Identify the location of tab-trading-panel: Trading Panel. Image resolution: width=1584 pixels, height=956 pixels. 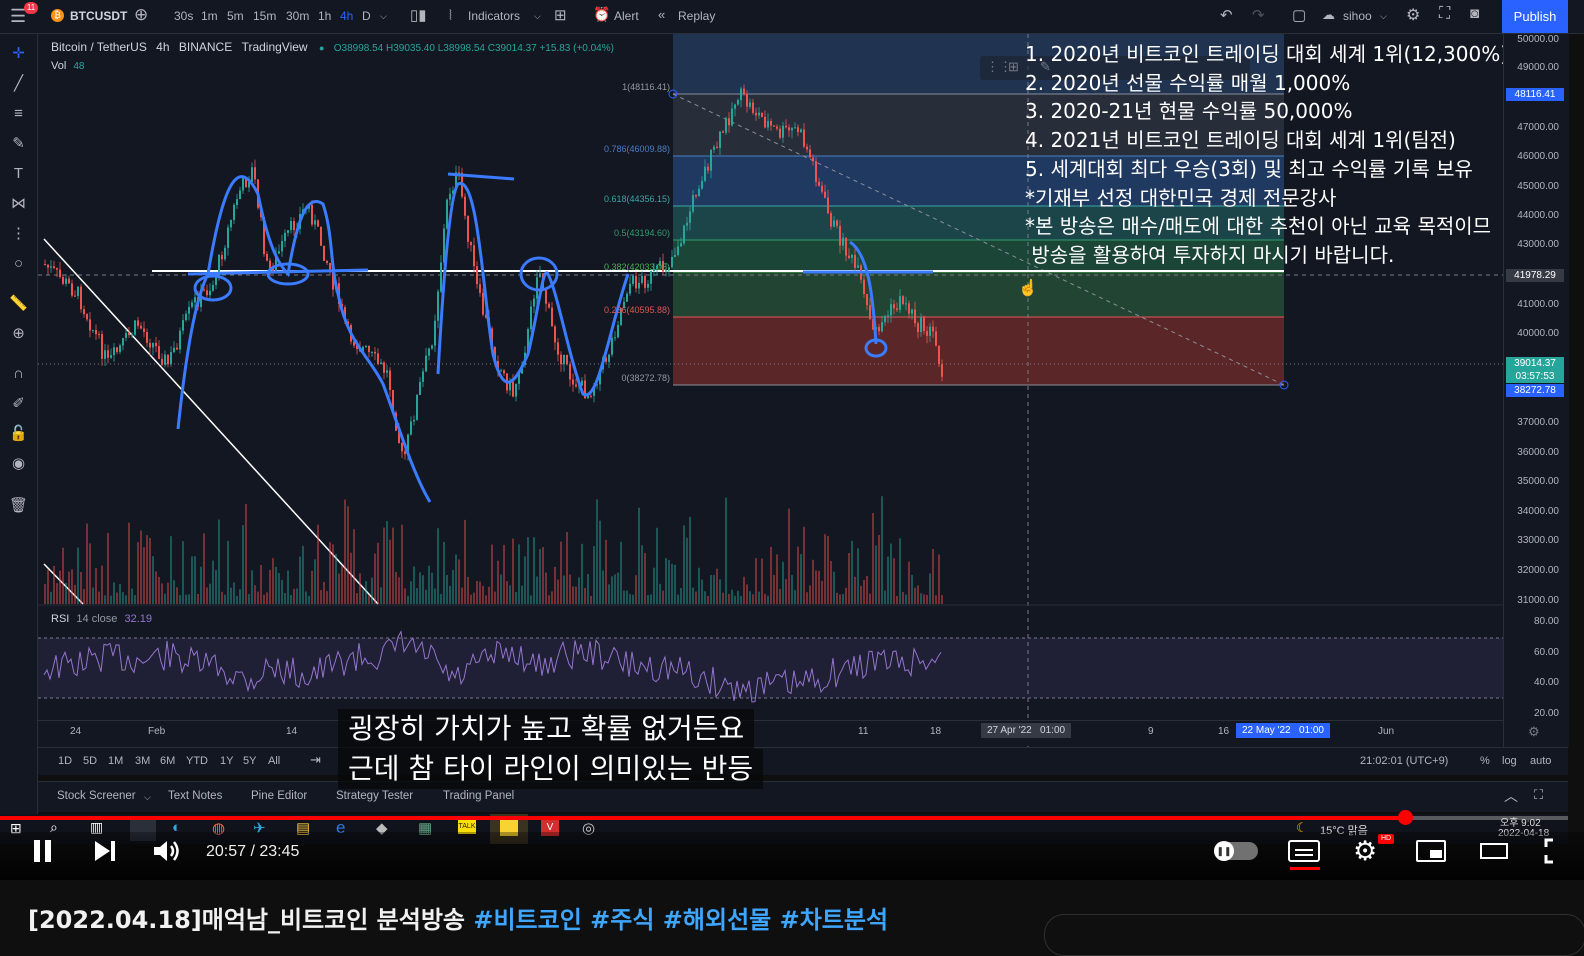
(478, 796).